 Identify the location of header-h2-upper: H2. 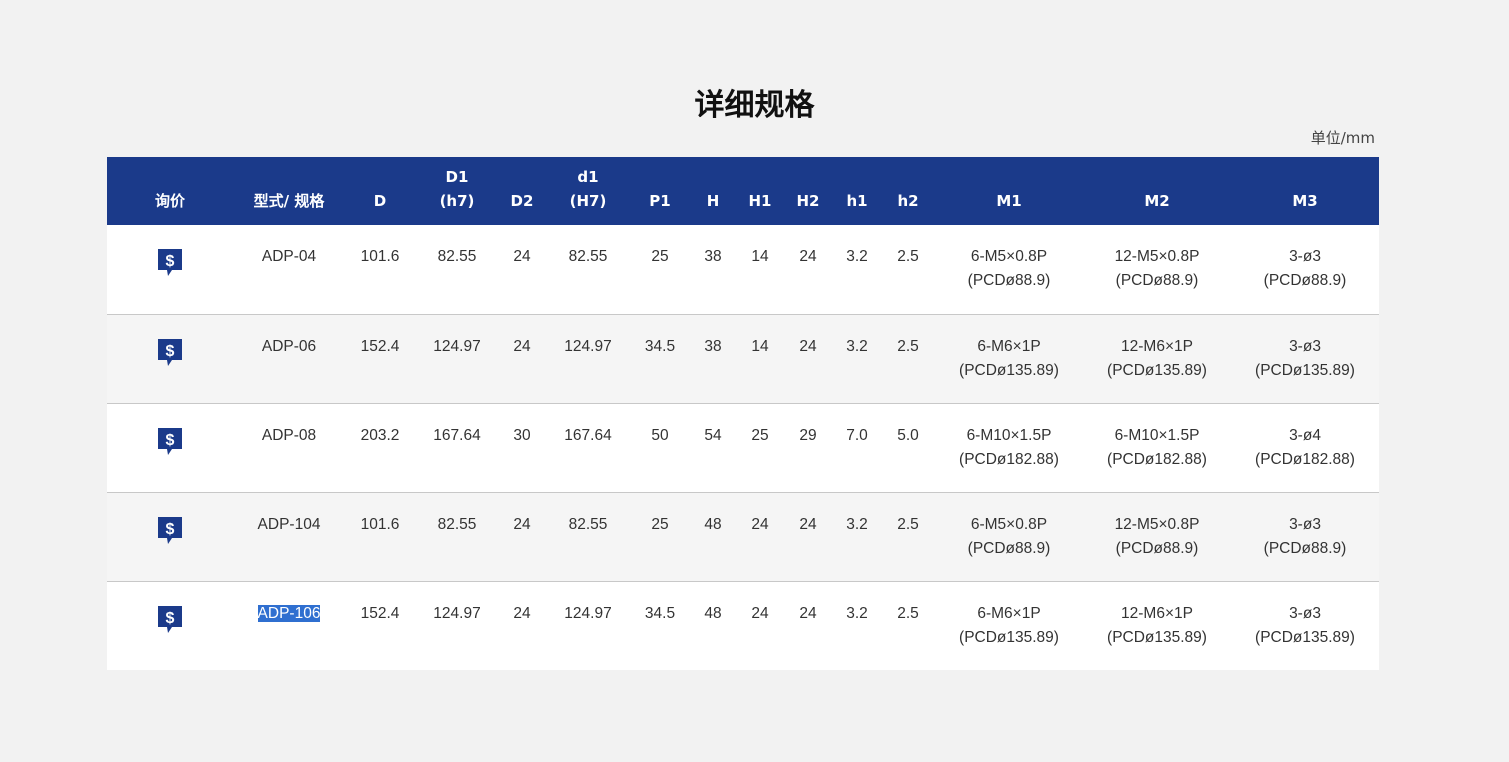
(808, 191).